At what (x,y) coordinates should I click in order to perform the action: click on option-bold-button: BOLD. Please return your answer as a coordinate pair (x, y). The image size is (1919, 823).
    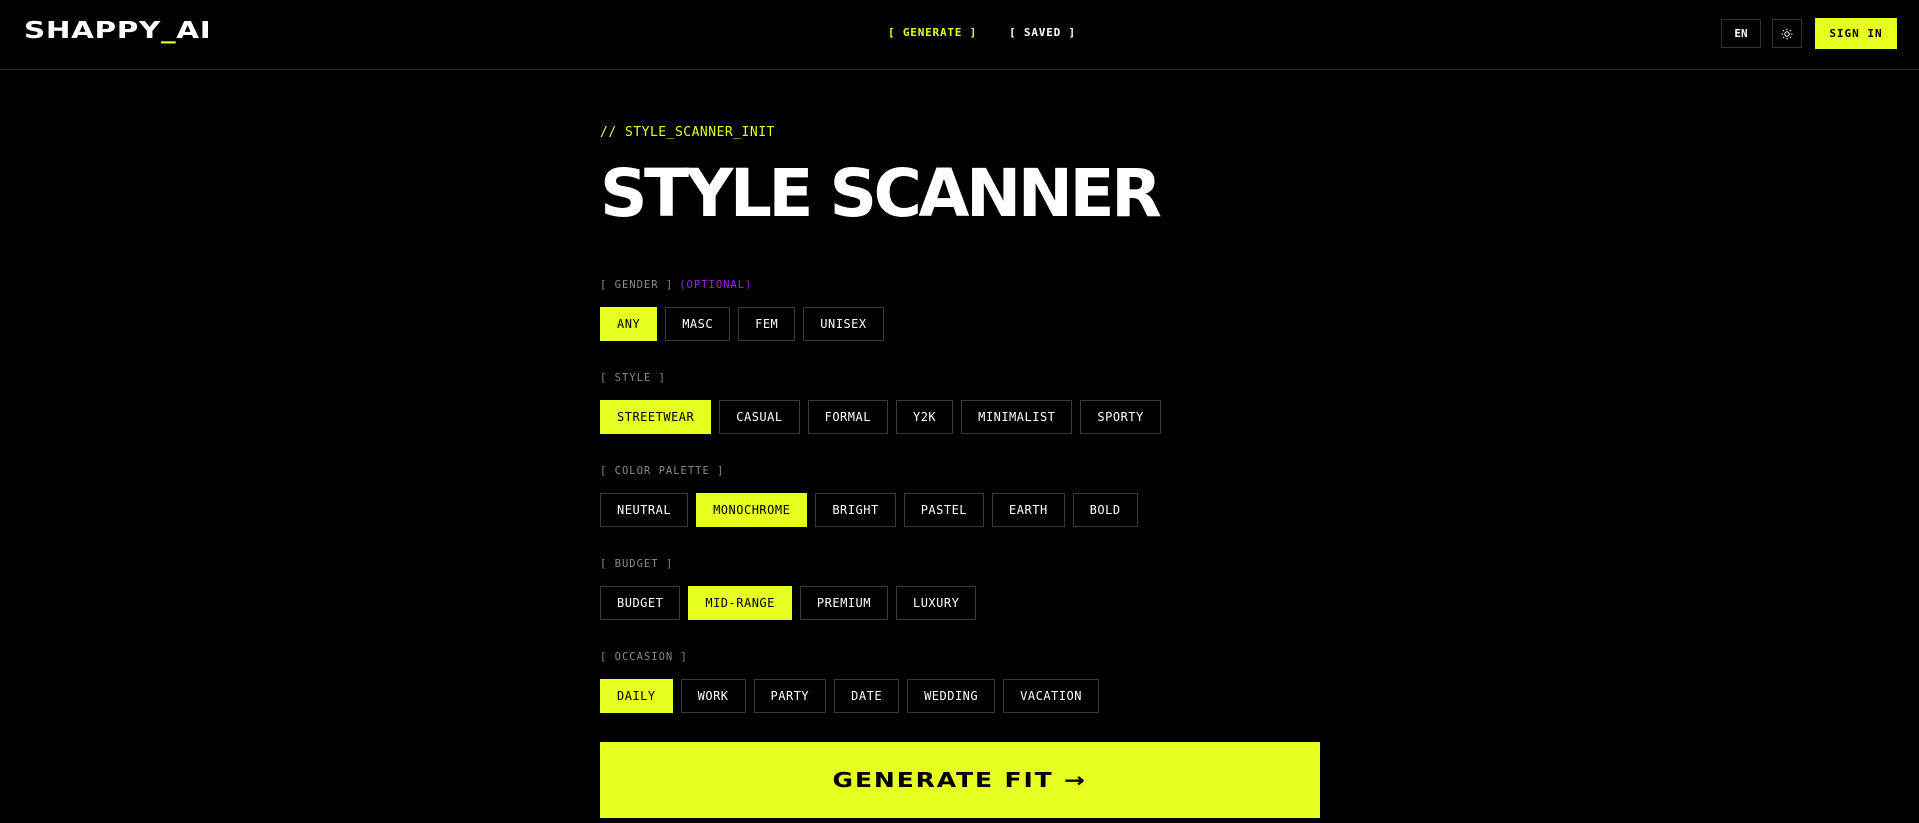
    Looking at the image, I should click on (1105, 510).